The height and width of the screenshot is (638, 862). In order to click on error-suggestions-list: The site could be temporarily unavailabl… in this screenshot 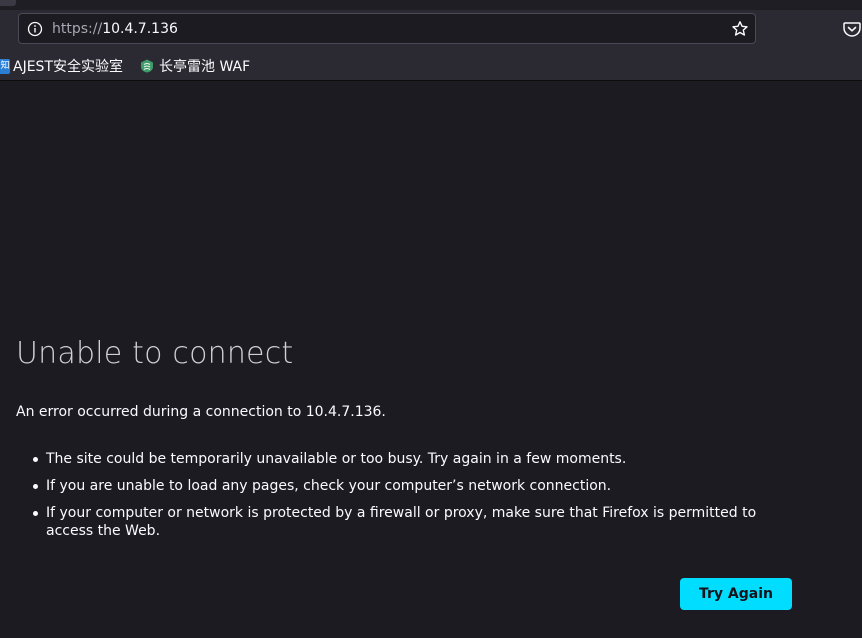, I will do `click(411, 499)`.